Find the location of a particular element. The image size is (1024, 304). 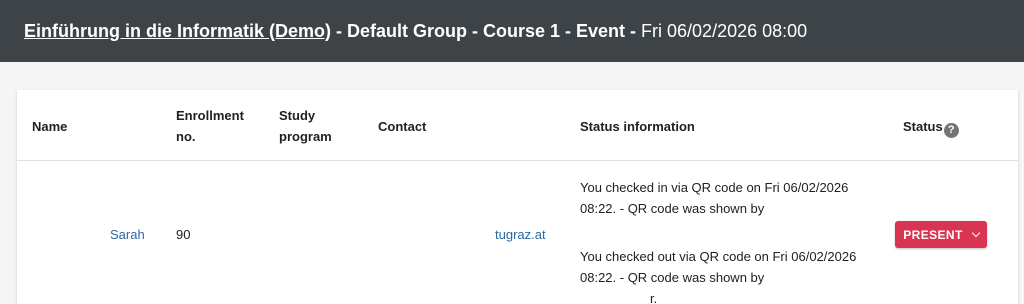

header-title: - Default Group - Course 1 - Event - is located at coordinates (486, 30).